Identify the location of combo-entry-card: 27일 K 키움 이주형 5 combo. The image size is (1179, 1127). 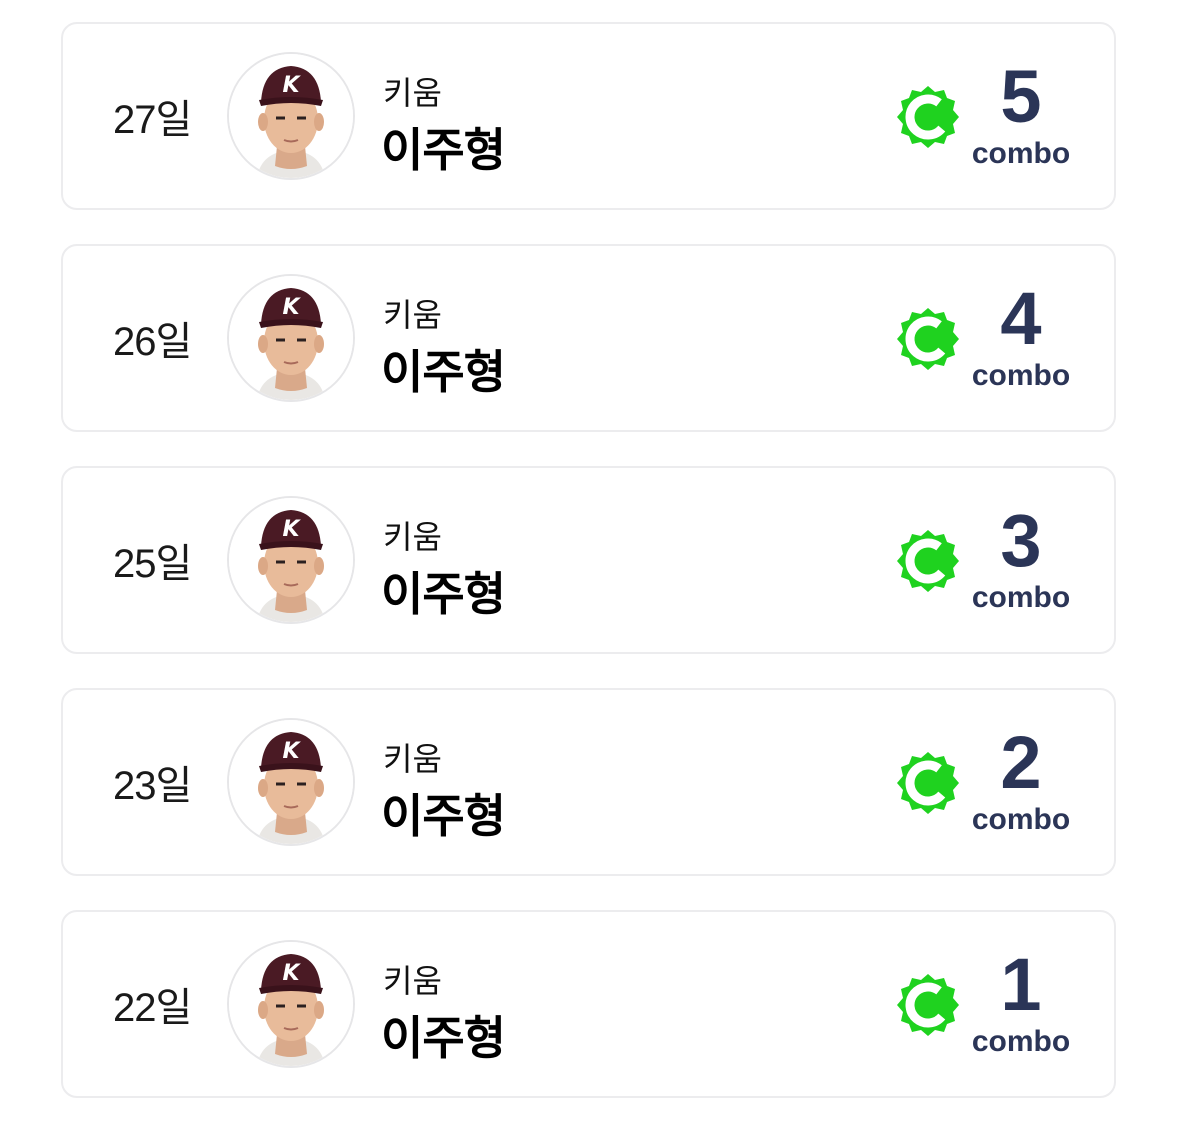
(588, 116).